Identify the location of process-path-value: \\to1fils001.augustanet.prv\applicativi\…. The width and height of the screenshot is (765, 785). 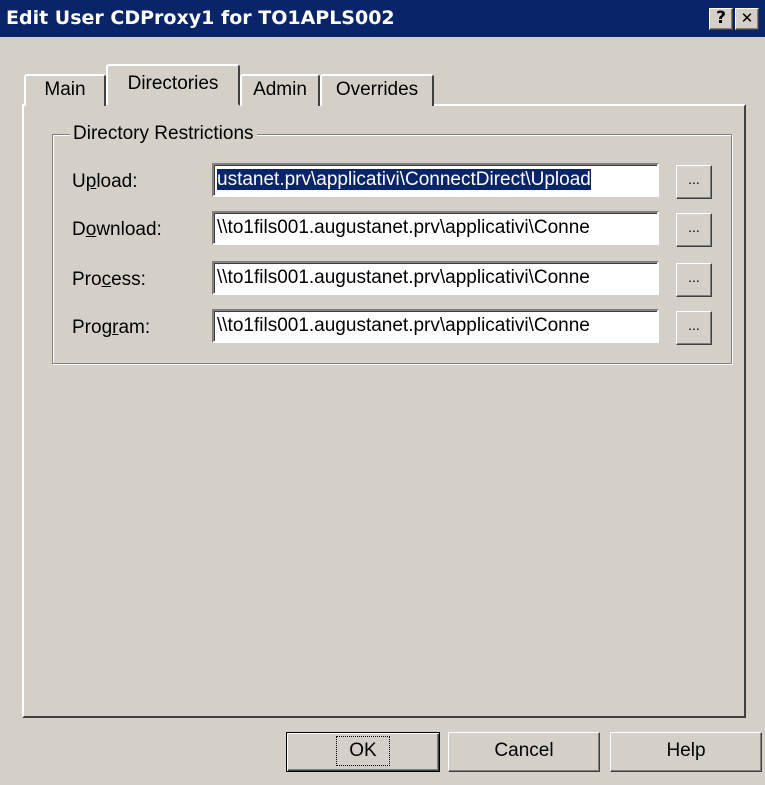
(403, 277).